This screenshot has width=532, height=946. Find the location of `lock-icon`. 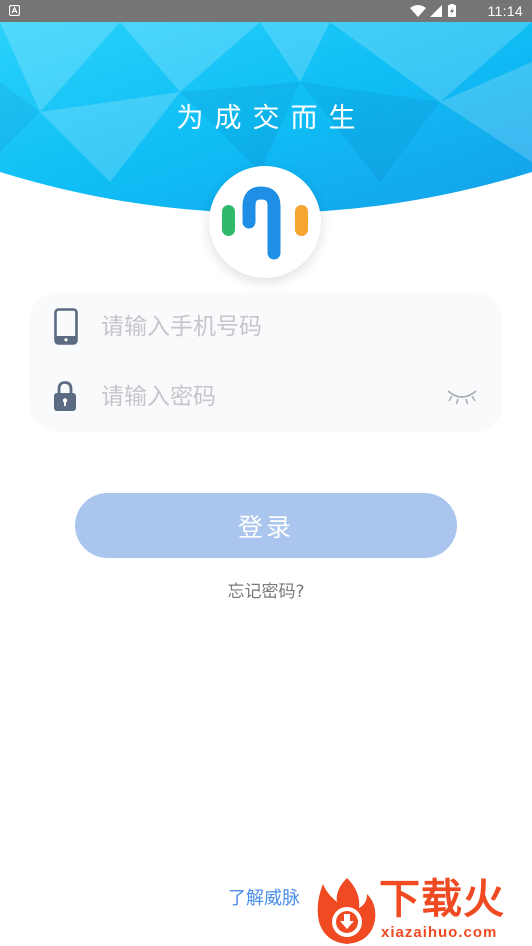

lock-icon is located at coordinates (65, 396).